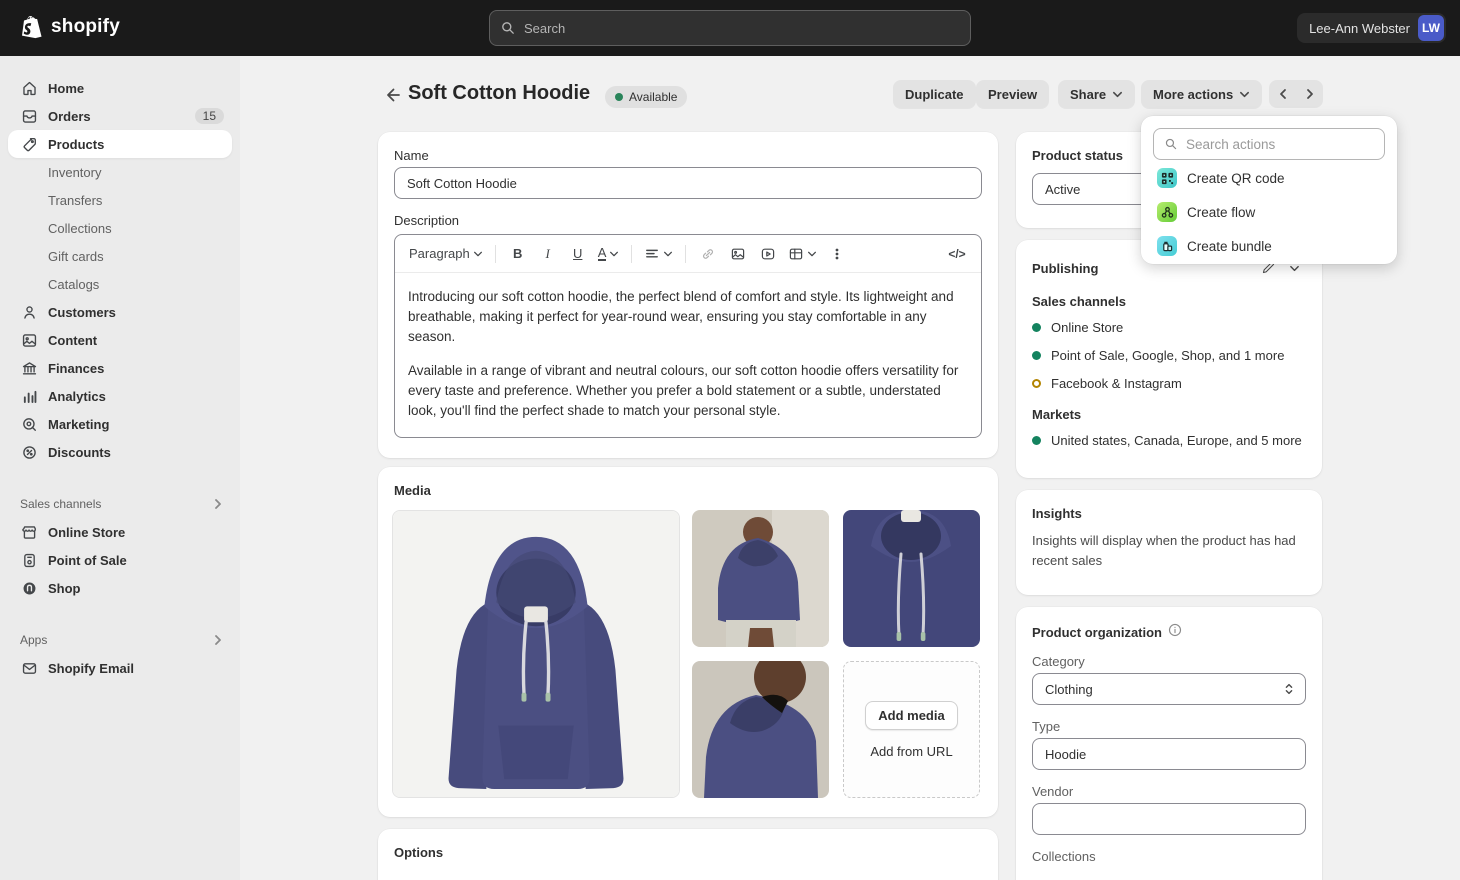 Image resolution: width=1460 pixels, height=880 pixels. What do you see at coordinates (120, 368) in the screenshot?
I see `sidebar-item-finances: Finances` at bounding box center [120, 368].